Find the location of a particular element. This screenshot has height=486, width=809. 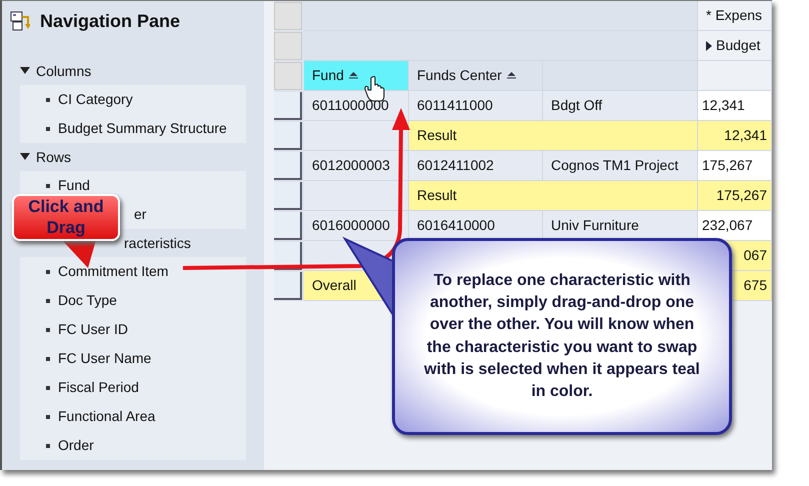

characteristic-item: Doc Type is located at coordinates (87, 300).